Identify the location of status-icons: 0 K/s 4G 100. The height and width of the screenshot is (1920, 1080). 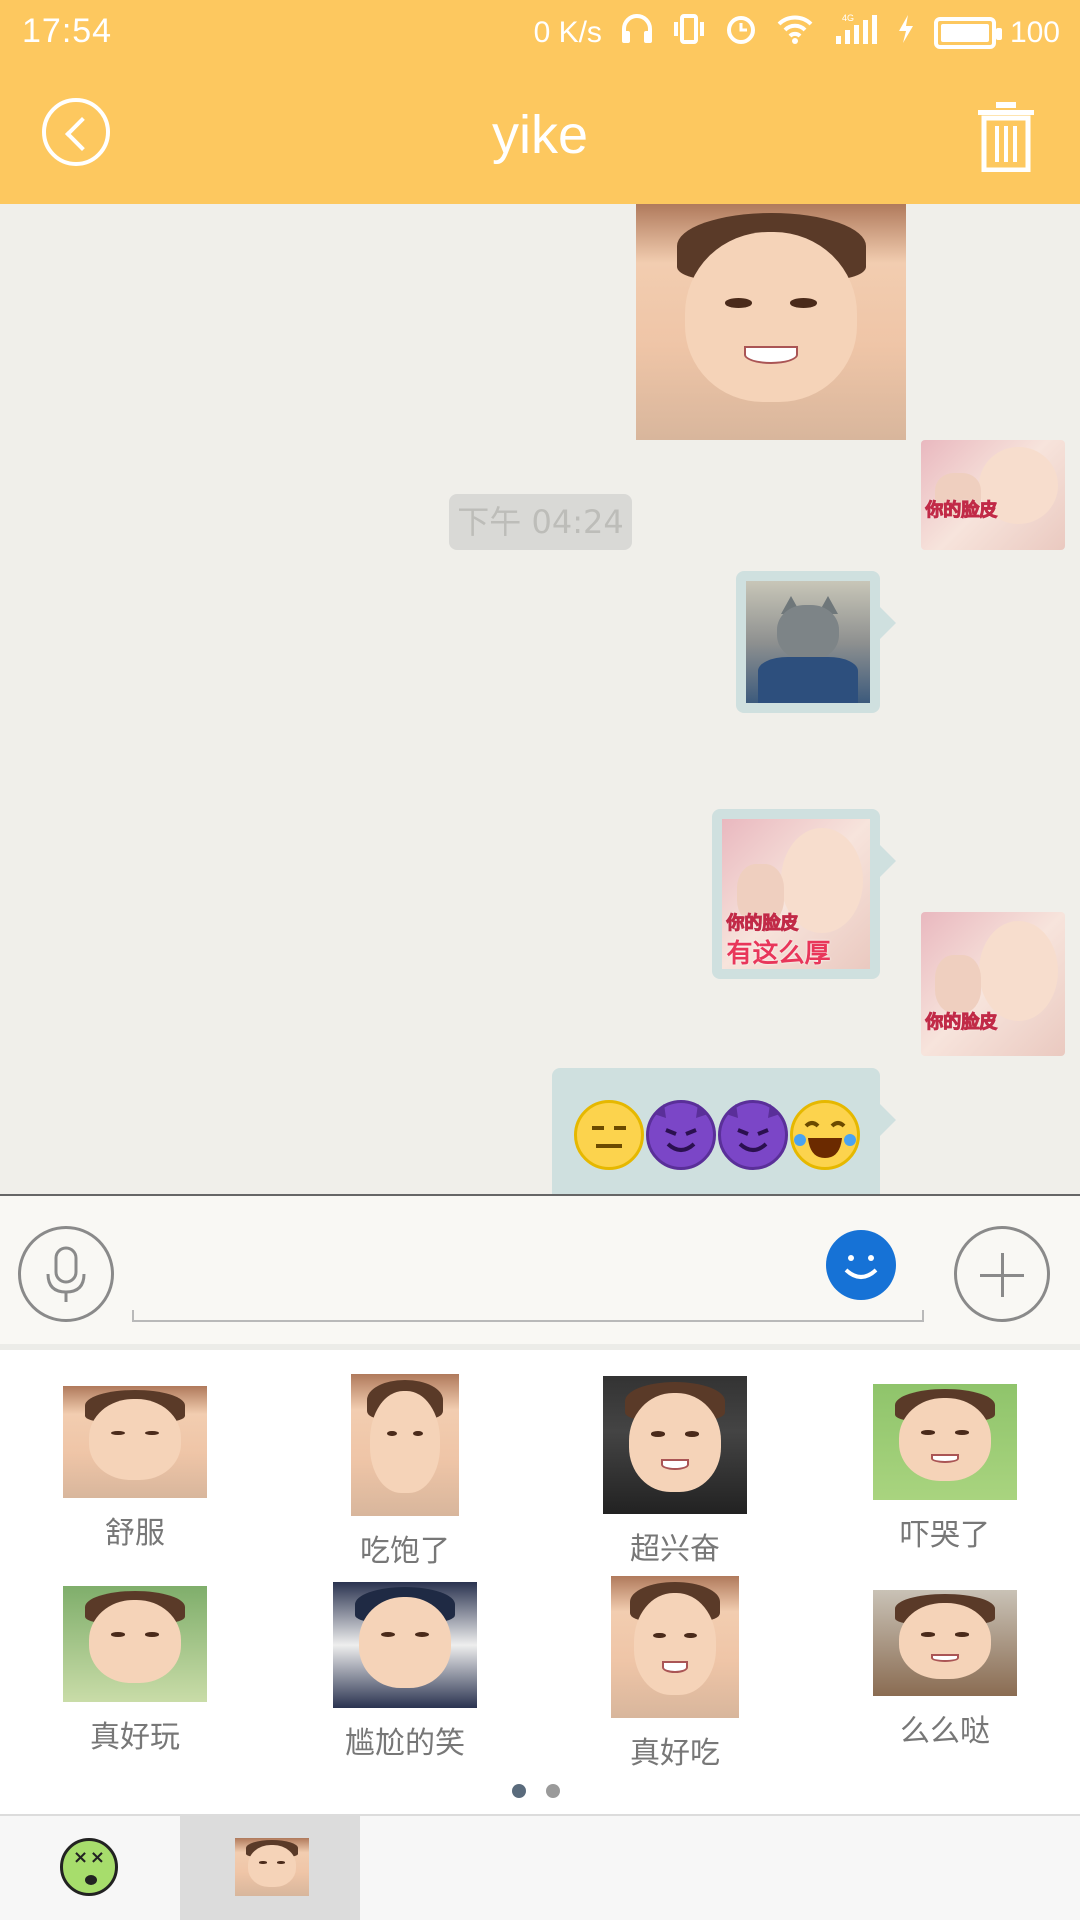
(797, 33).